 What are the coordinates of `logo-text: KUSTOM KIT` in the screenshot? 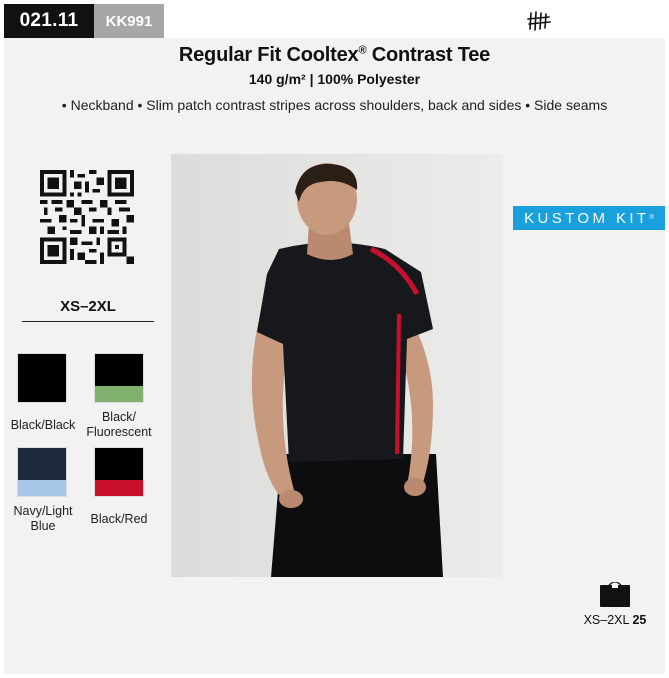 It's located at (587, 218).